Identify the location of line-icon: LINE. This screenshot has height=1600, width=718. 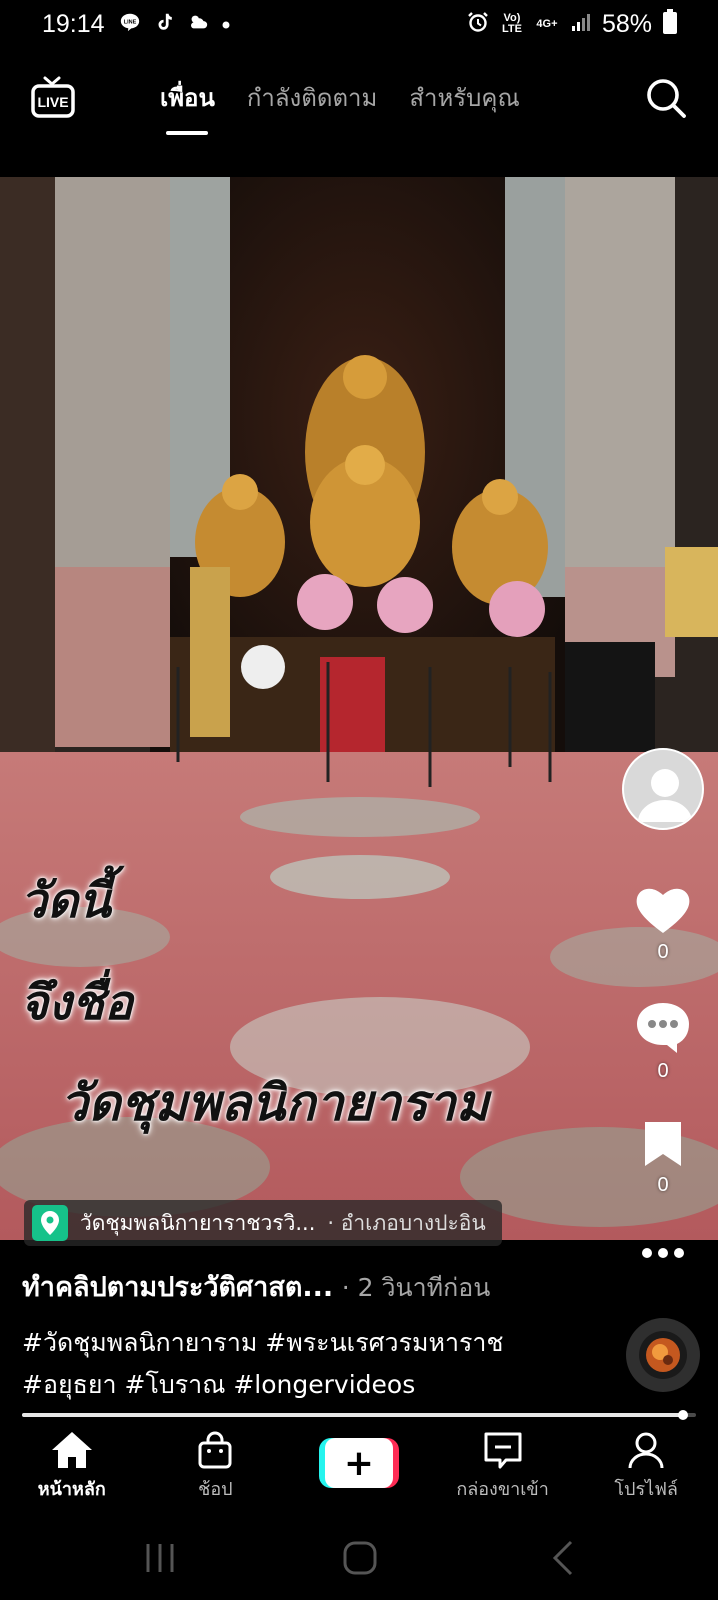
(130, 24).